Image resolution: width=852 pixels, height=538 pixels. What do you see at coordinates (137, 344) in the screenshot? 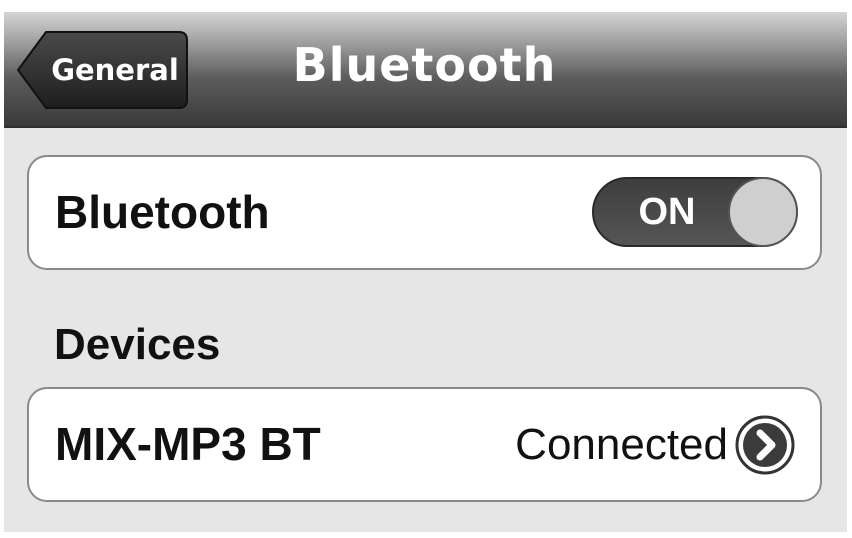
I see `devices-section-header: Devices` at bounding box center [137, 344].